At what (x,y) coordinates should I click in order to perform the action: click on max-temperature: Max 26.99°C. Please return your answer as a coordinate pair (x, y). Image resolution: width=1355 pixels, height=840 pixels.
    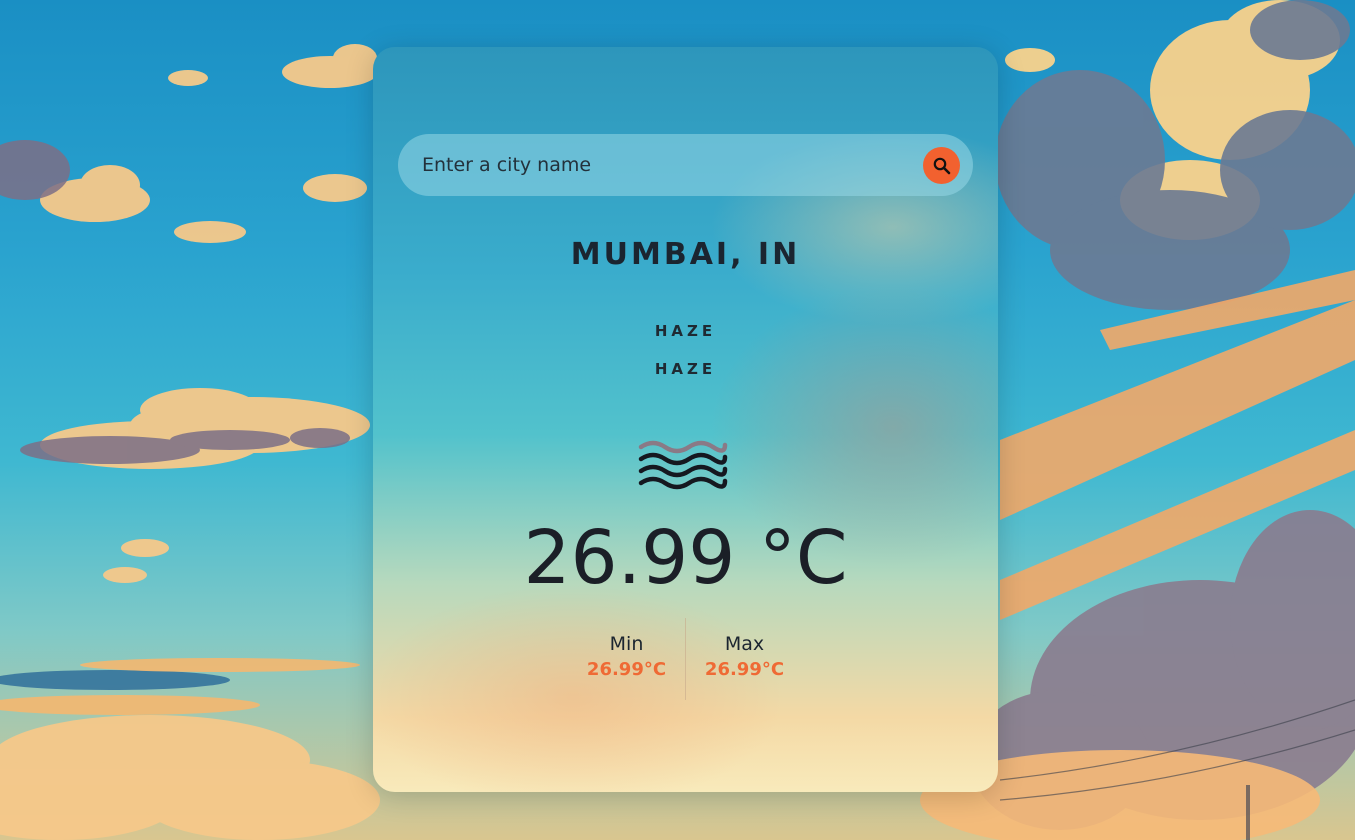
    Looking at the image, I should click on (744, 660).